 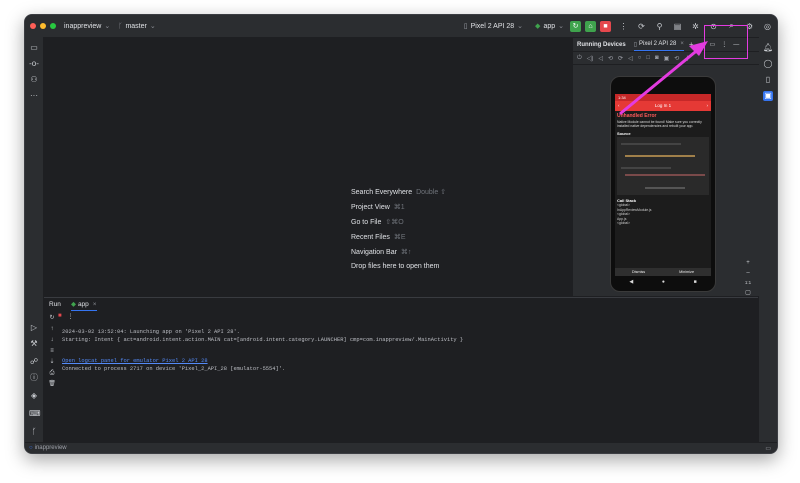 I want to click on apply-changes-button: ⌂, so click(x=590, y=26).